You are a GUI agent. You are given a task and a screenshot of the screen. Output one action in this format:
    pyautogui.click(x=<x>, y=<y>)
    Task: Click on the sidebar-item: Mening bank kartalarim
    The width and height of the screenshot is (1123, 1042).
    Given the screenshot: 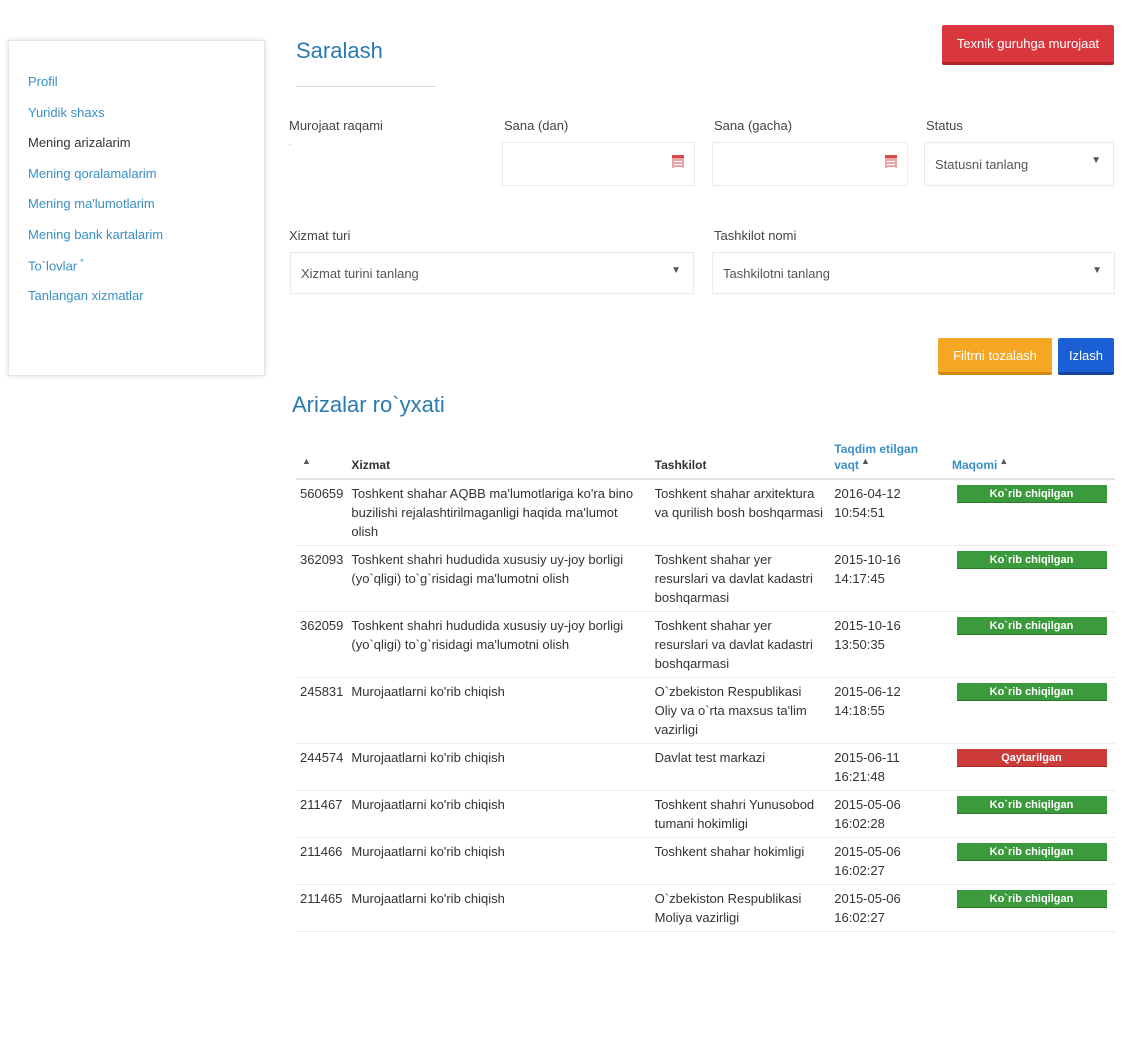 What is the action you would take?
    pyautogui.click(x=146, y=242)
    